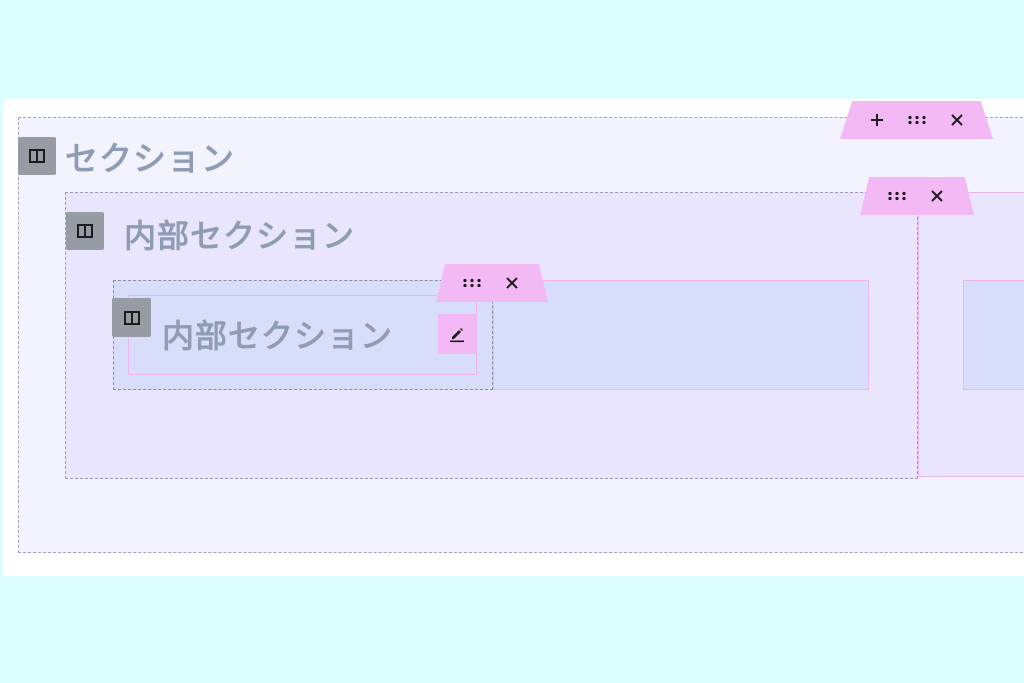  I want to click on remove-nested-section-button, so click(512, 283).